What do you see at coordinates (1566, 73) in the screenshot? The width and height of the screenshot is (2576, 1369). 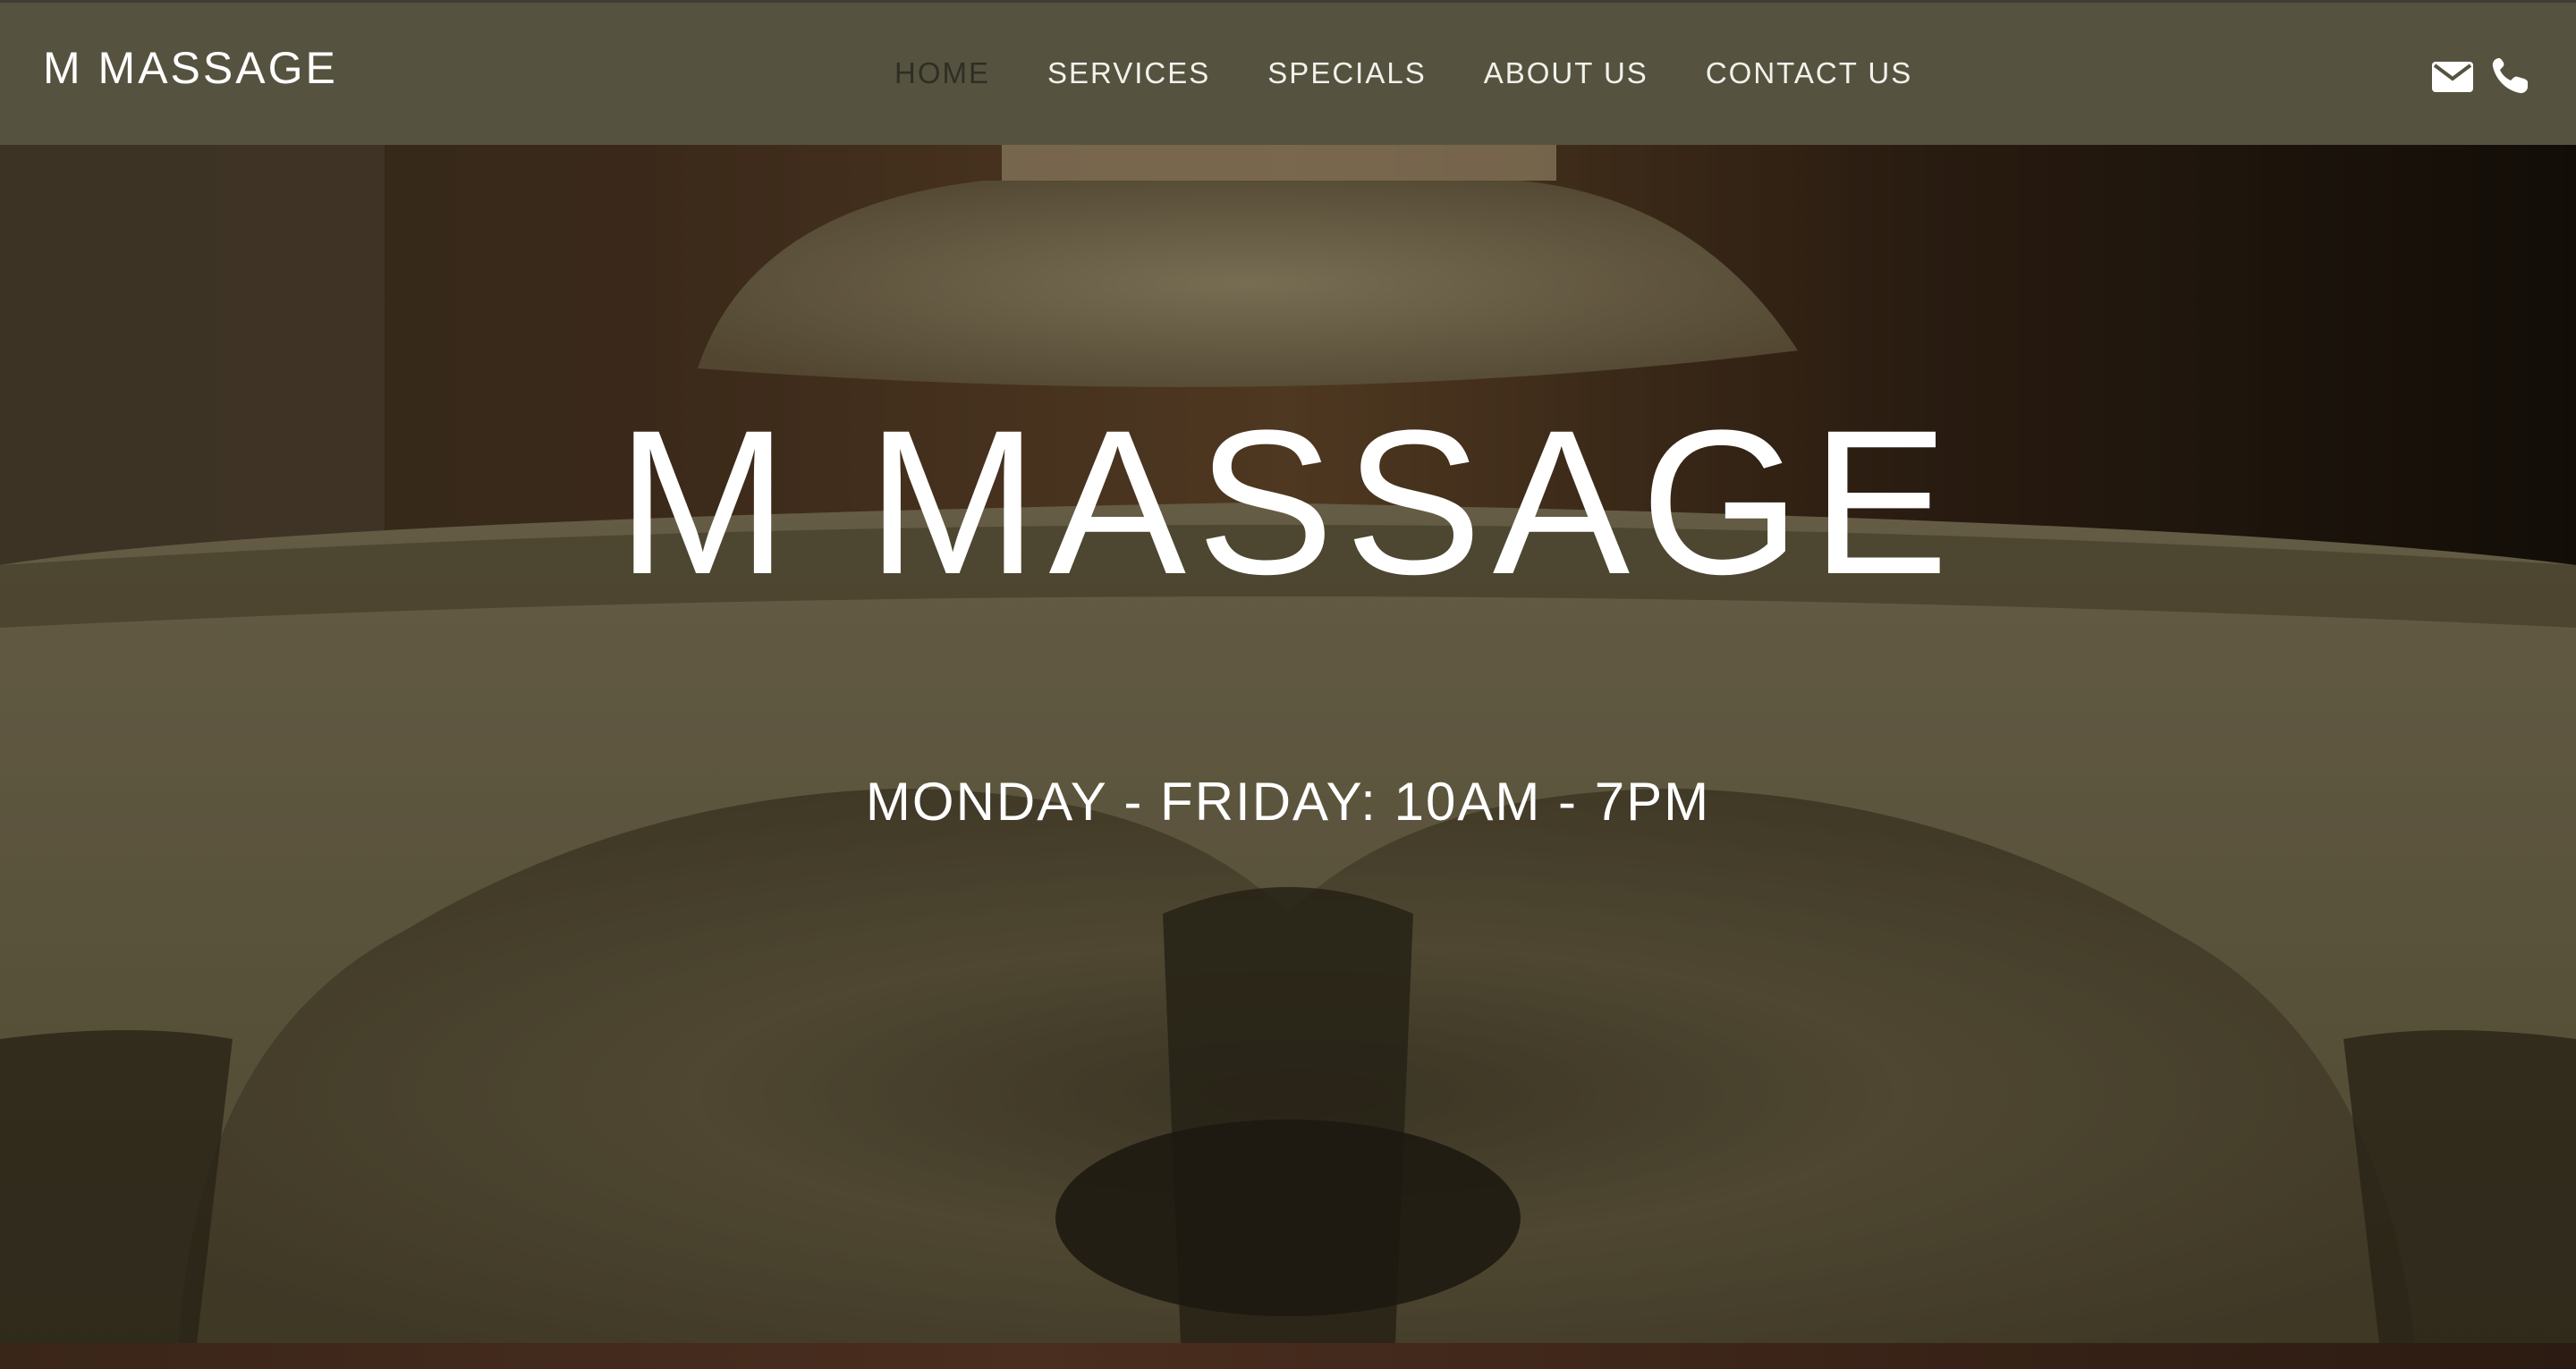 I see `nav-about-us: ABOUT US` at bounding box center [1566, 73].